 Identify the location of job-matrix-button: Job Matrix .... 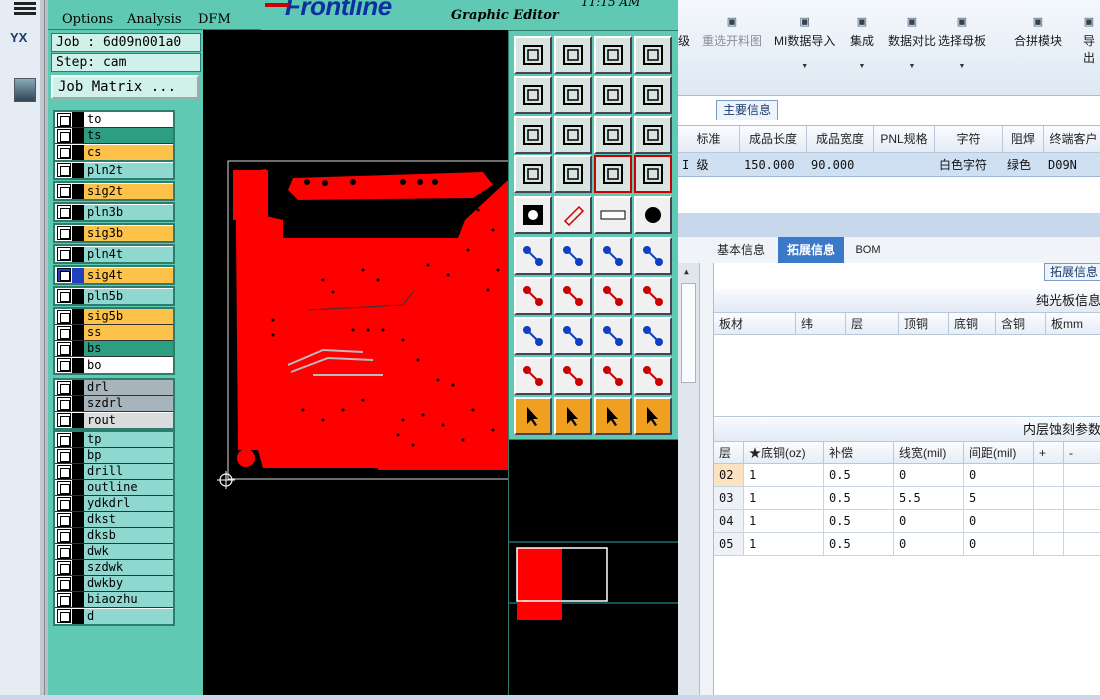
(125, 87).